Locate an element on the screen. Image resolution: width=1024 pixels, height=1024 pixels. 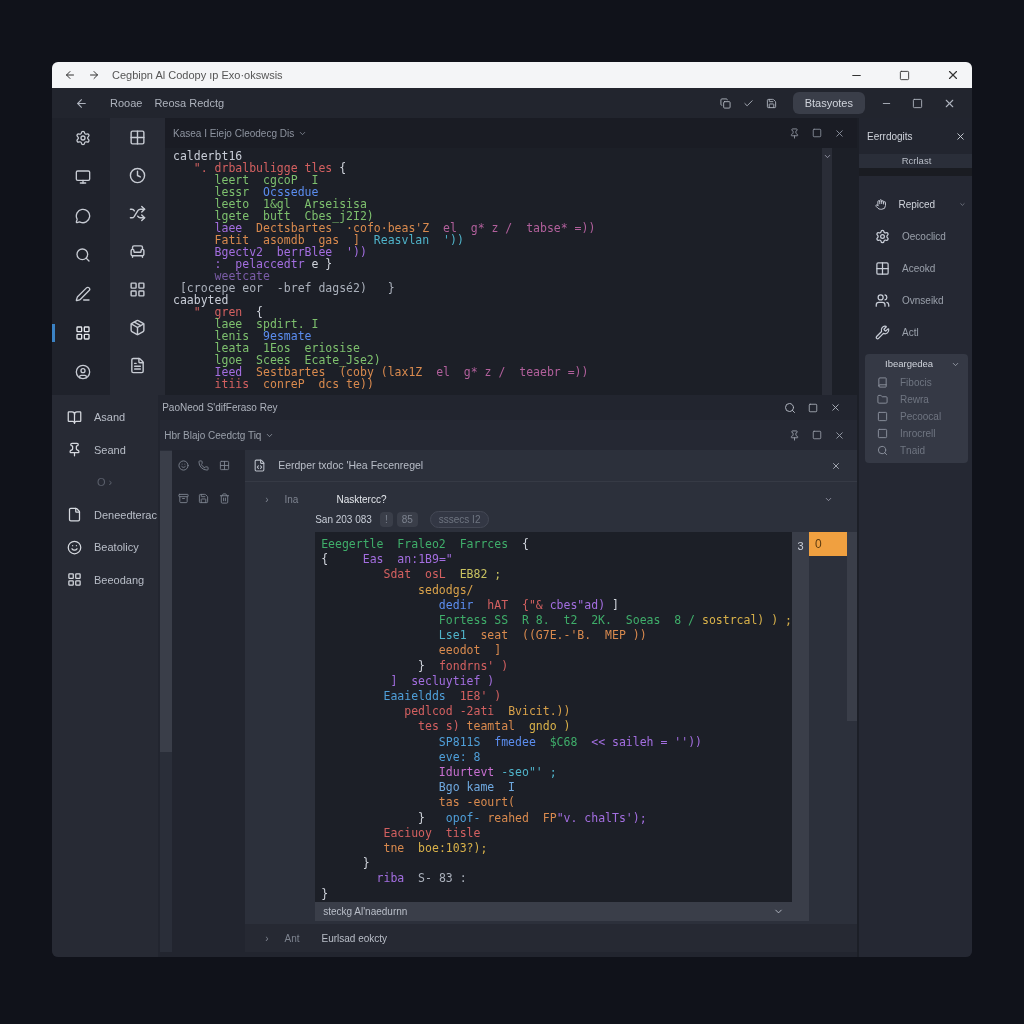
info-badge: ! is located at coordinates (386, 519).